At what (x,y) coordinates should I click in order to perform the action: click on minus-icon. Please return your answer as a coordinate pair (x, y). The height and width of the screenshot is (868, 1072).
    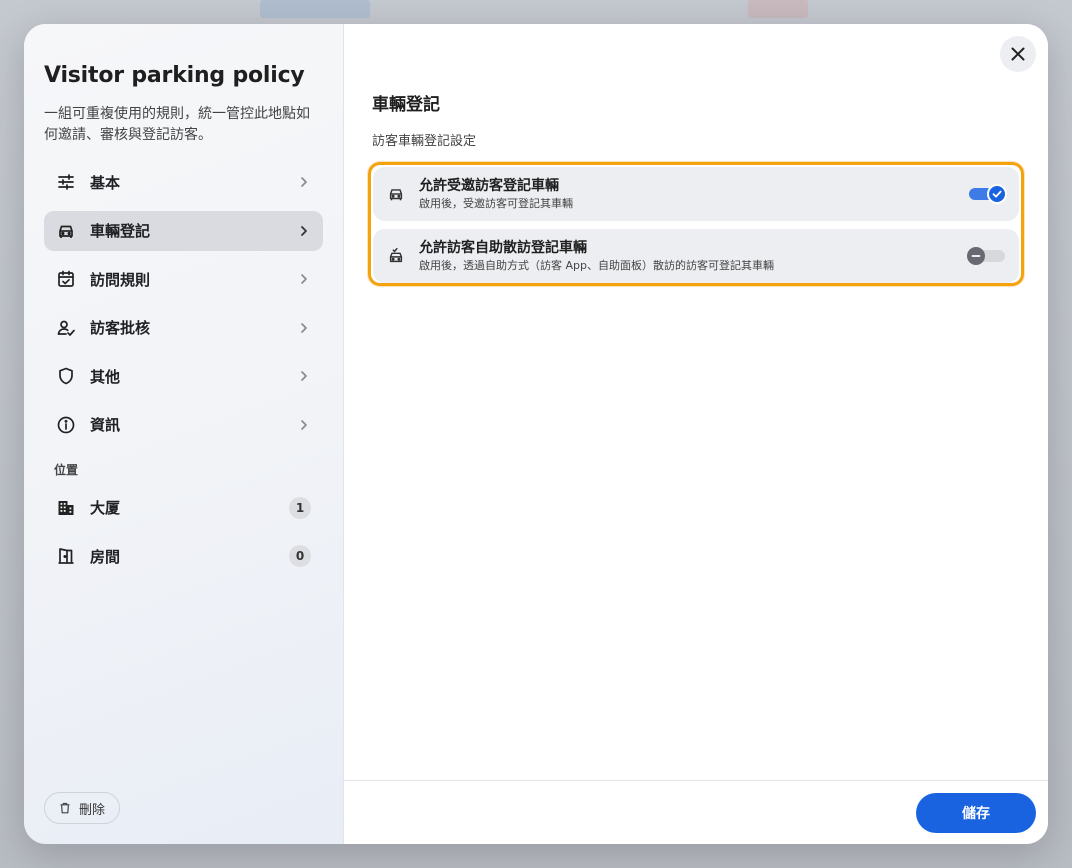
    Looking at the image, I should click on (976, 256).